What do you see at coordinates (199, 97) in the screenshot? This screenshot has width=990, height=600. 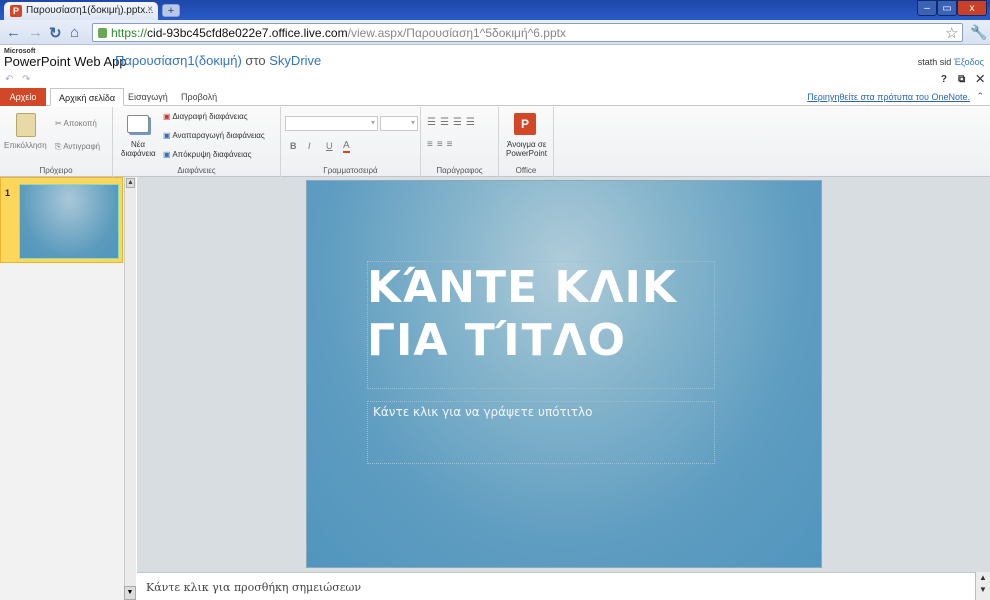 I see `tab-view: Προβολή` at bounding box center [199, 97].